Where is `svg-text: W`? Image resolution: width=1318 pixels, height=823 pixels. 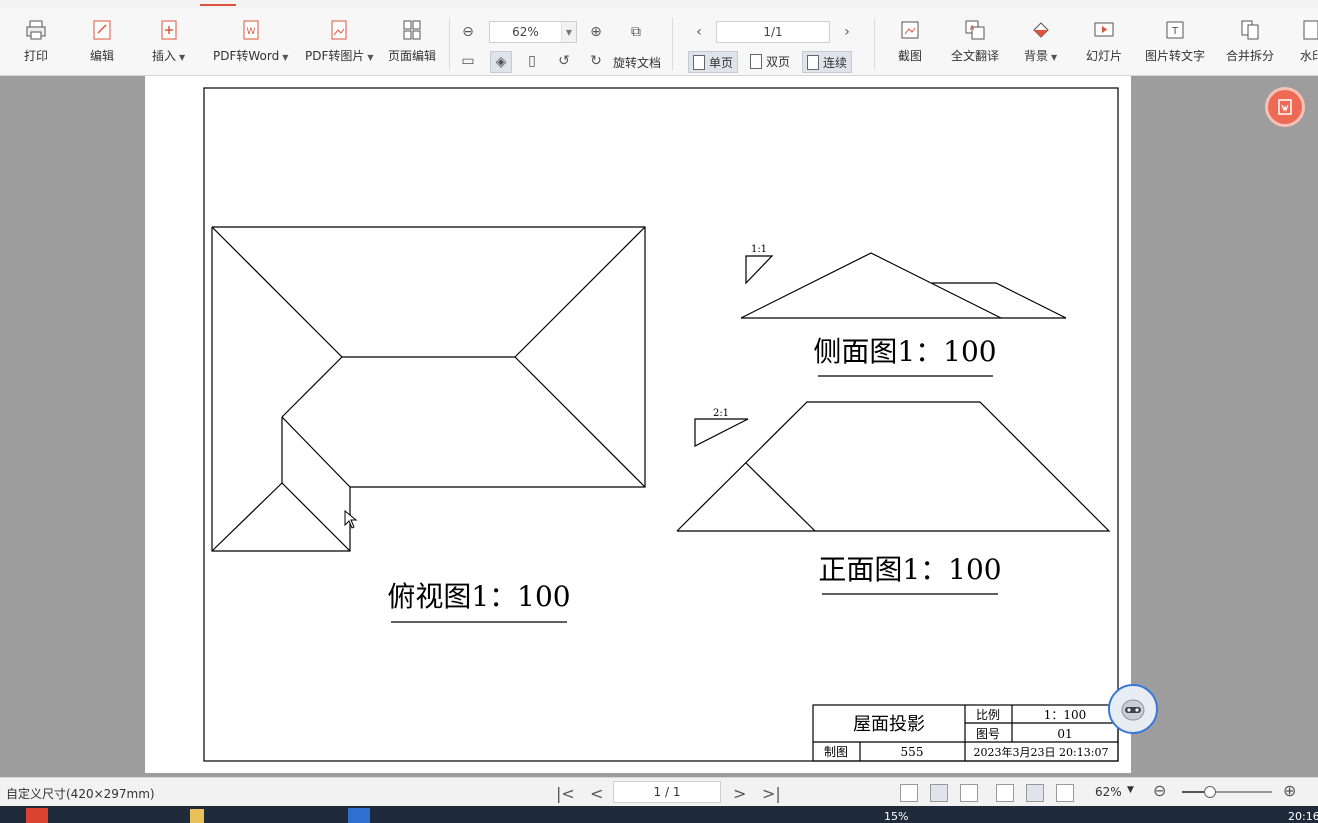
svg-text: W is located at coordinates (250, 32).